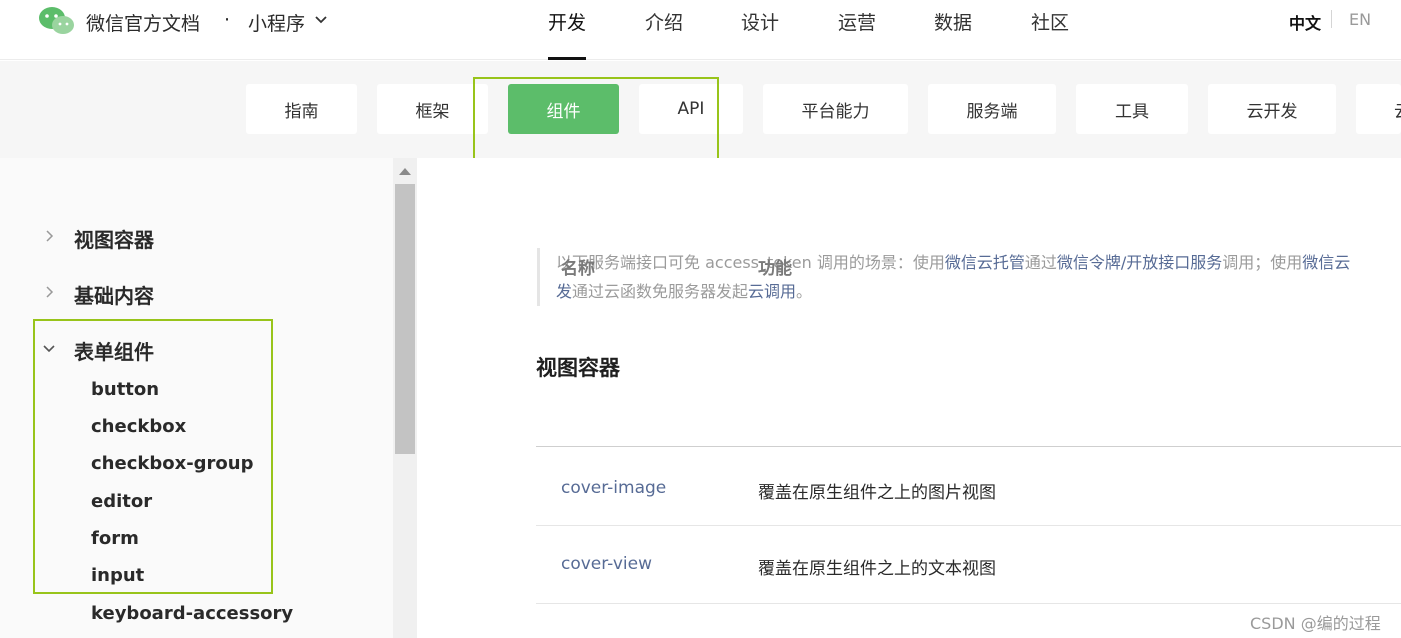 This screenshot has height=638, width=1401. What do you see at coordinates (321, 20) in the screenshot?
I see `chevron-down-icon` at bounding box center [321, 20].